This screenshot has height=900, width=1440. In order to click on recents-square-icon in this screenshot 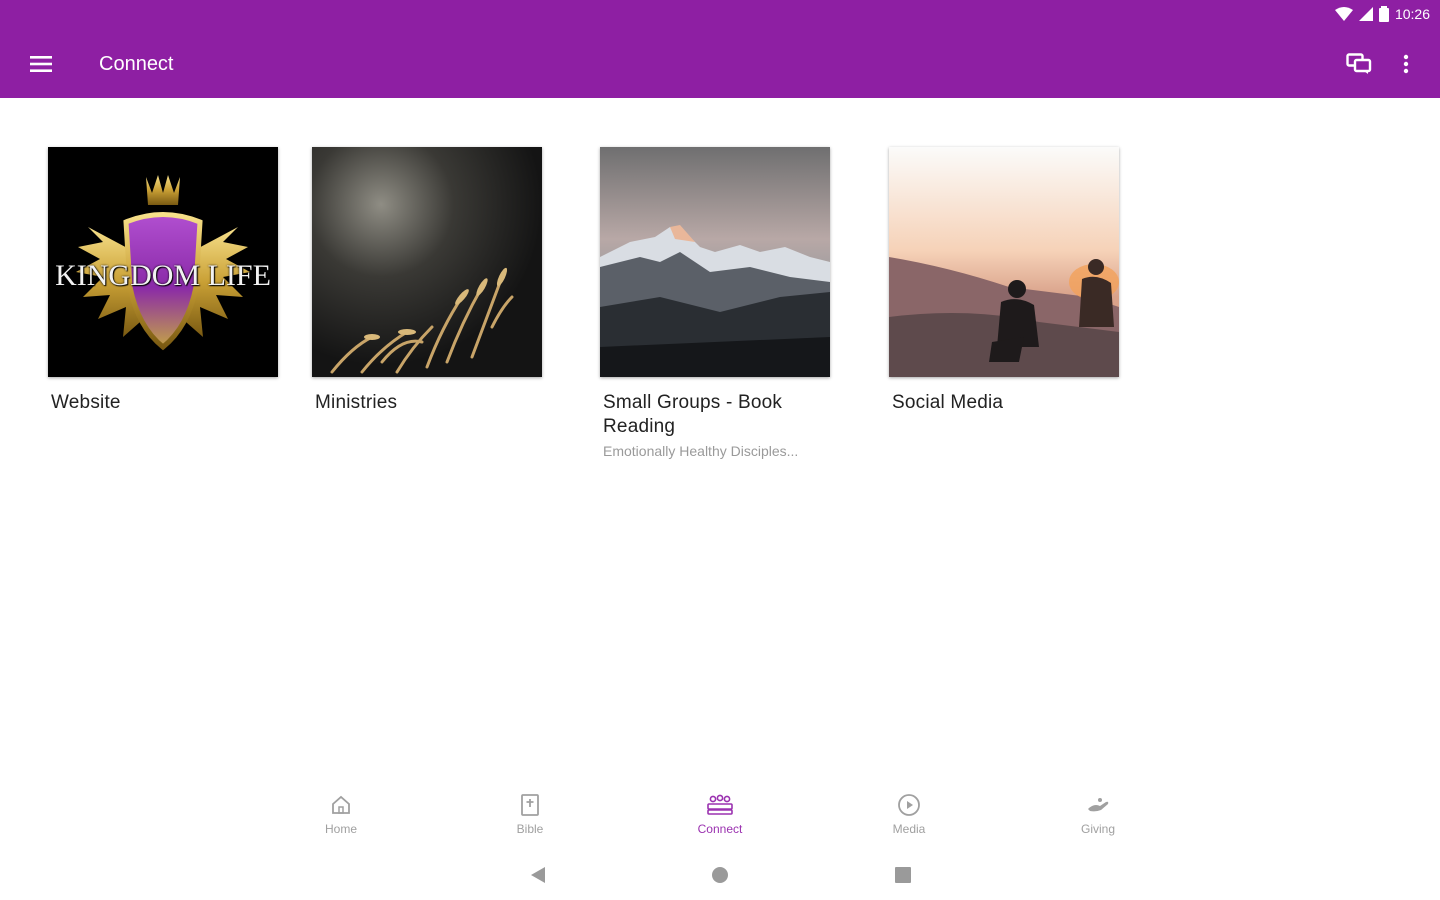, I will do `click(903, 875)`.